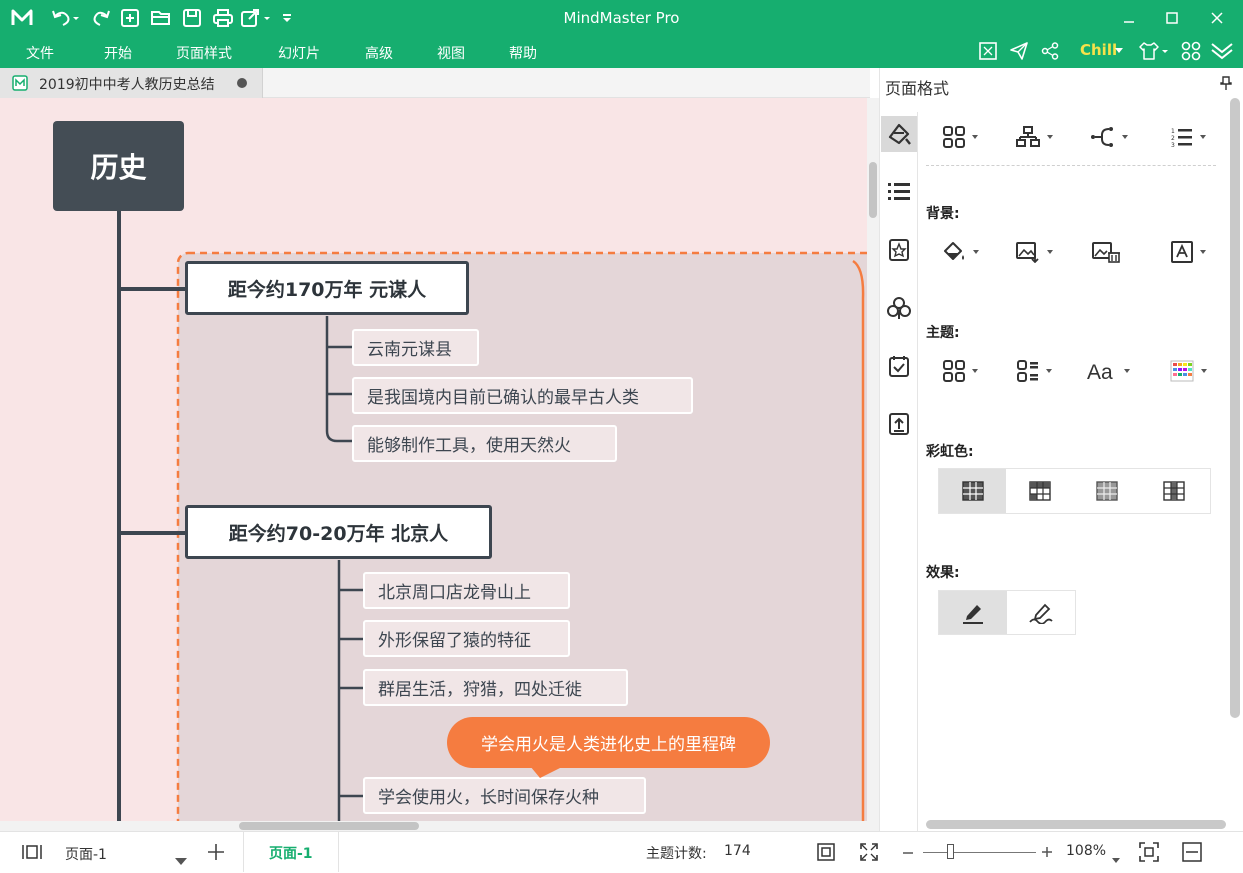  Describe the element at coordinates (466, 590) in the screenshot. I see `subtopic: 北京周口店龙骨山上` at that location.